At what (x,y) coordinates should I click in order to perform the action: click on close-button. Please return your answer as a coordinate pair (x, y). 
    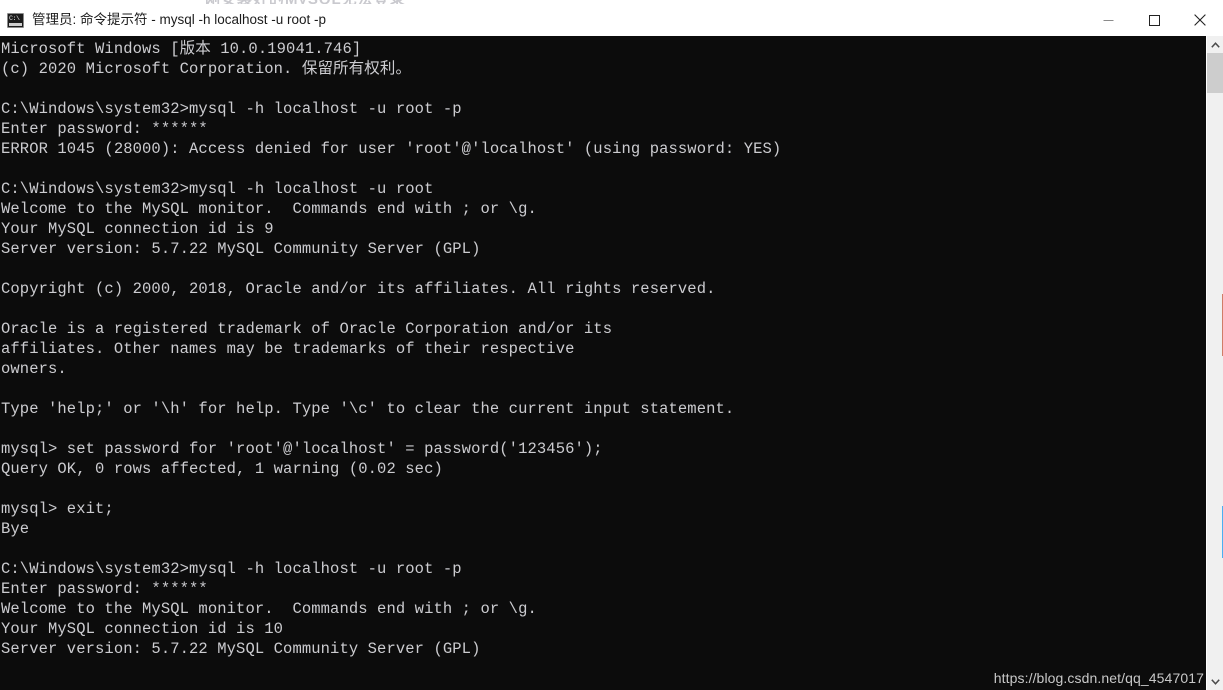
    Looking at the image, I should click on (1200, 20).